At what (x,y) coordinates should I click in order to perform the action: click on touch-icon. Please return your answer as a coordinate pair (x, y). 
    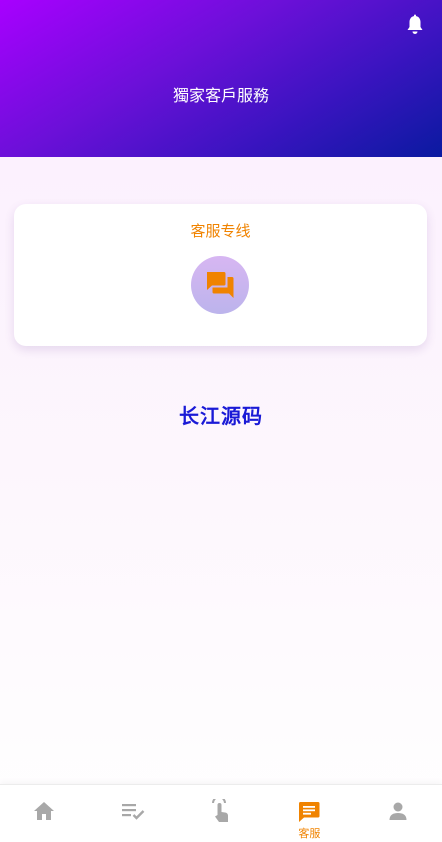
    Looking at the image, I should click on (220, 810).